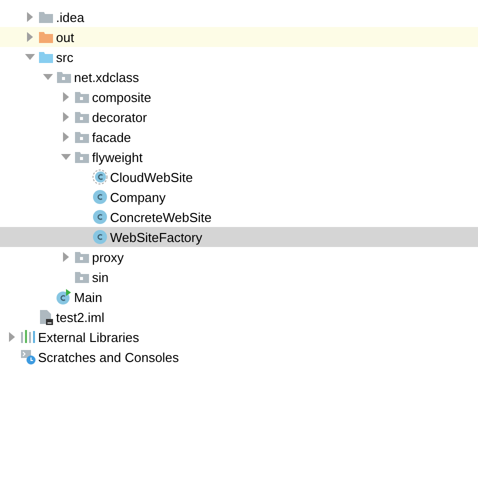 The image size is (478, 499). What do you see at coordinates (117, 157) in the screenshot?
I see `tree-item-label: flyweight` at bounding box center [117, 157].